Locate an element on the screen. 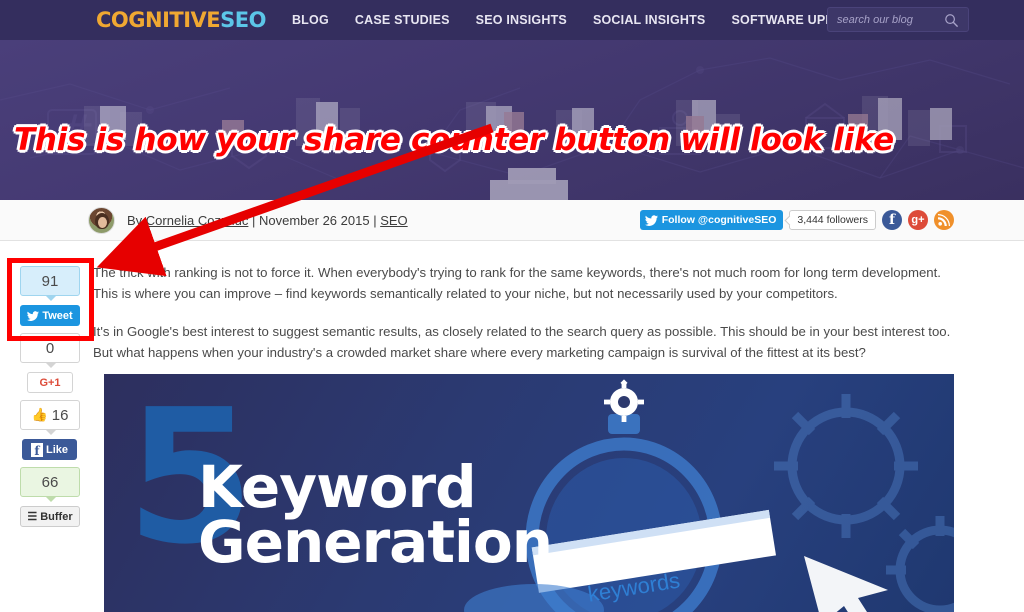  twitter-follow-button: Follow @cognitiveSEO is located at coordinates (711, 220).